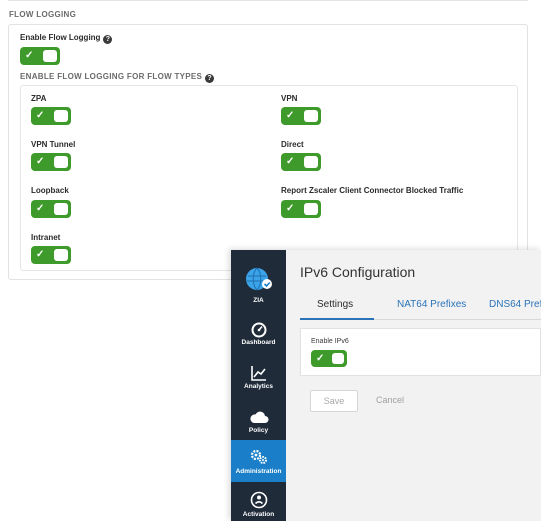 The width and height of the screenshot is (541, 521). Describe the element at coordinates (258, 514) in the screenshot. I see `nav-label-activation: Activation` at that location.